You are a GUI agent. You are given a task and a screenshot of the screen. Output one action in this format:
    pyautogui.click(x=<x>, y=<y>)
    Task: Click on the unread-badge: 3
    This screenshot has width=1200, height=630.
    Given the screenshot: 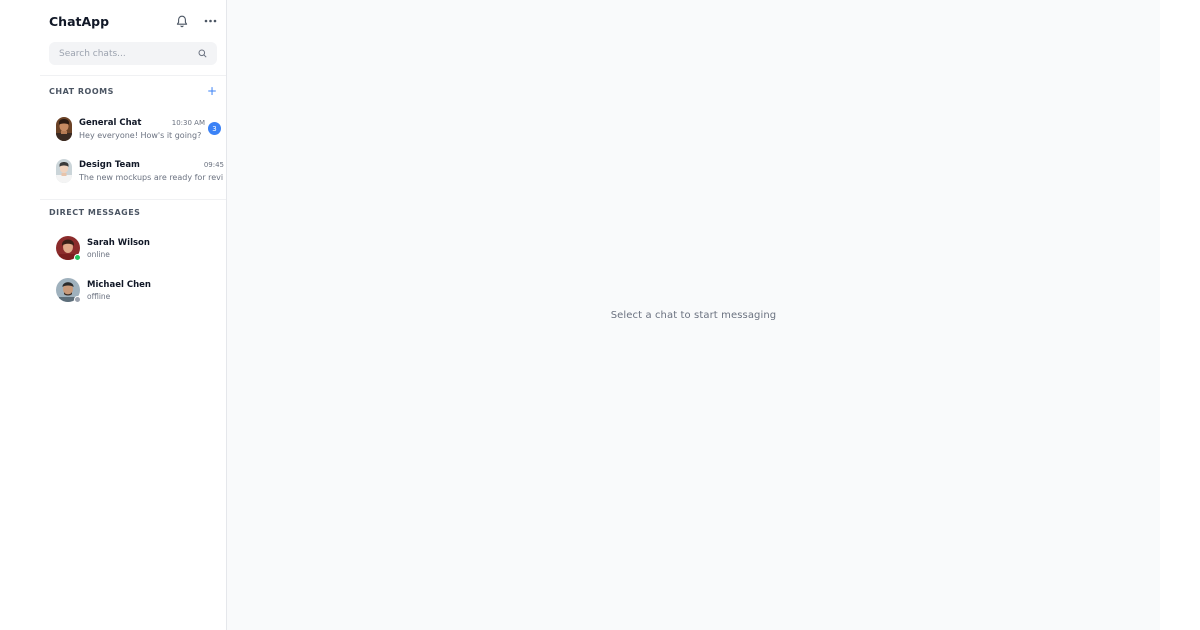 What is the action you would take?
    pyautogui.click(x=214, y=128)
    